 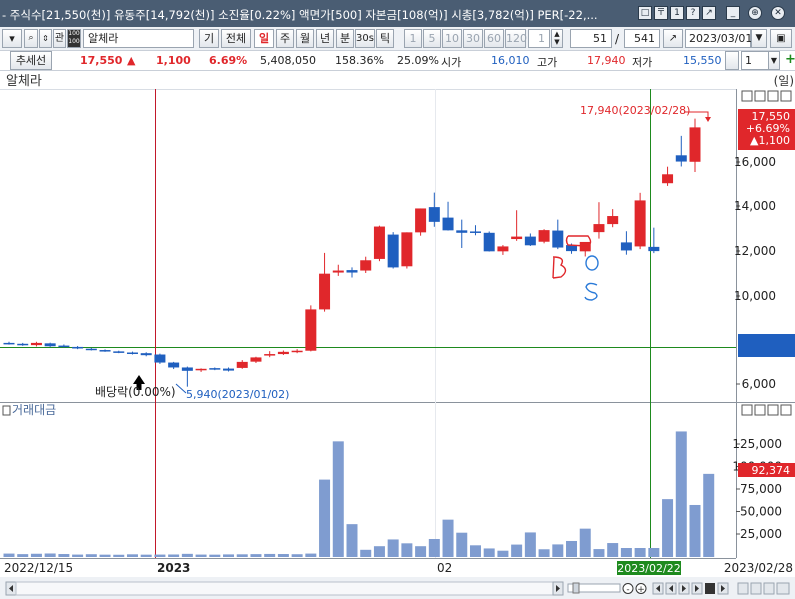 I want to click on menu-dropdown: ▾, so click(x=12, y=38).